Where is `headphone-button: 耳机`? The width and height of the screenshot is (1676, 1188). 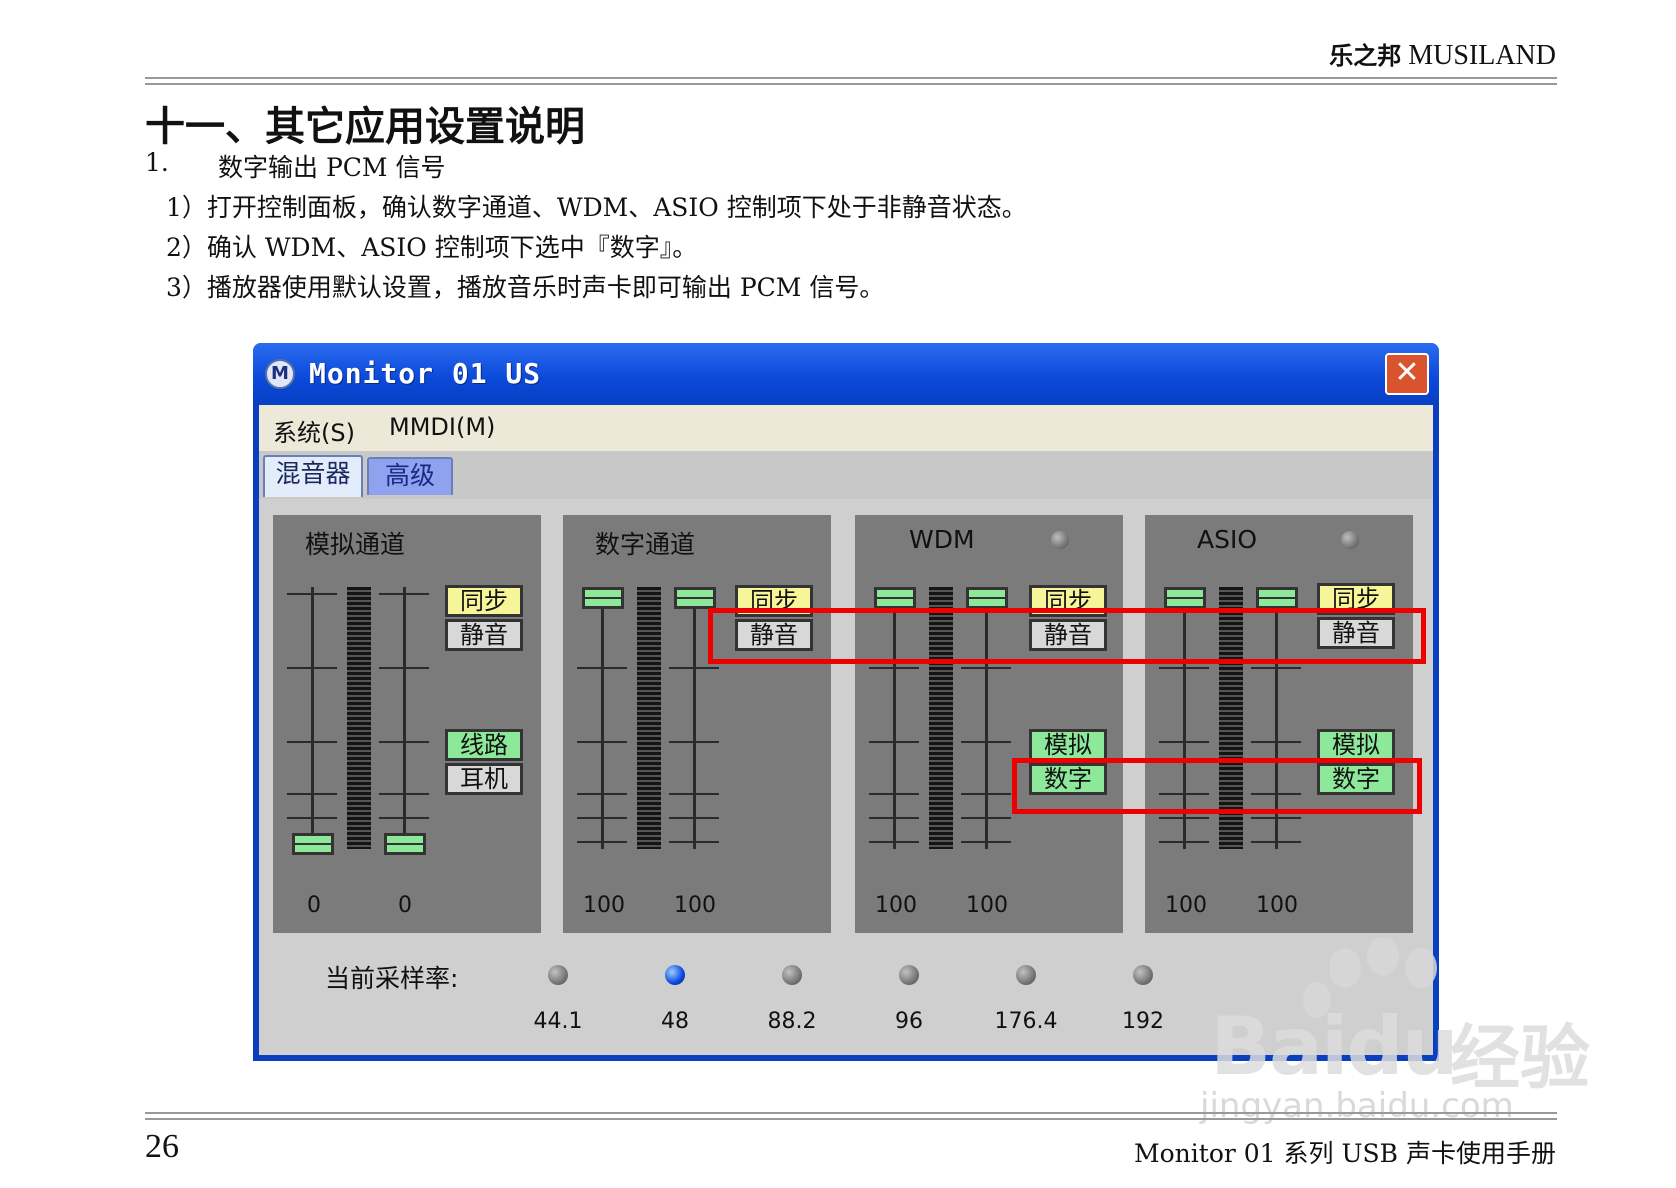 headphone-button: 耳机 is located at coordinates (484, 779).